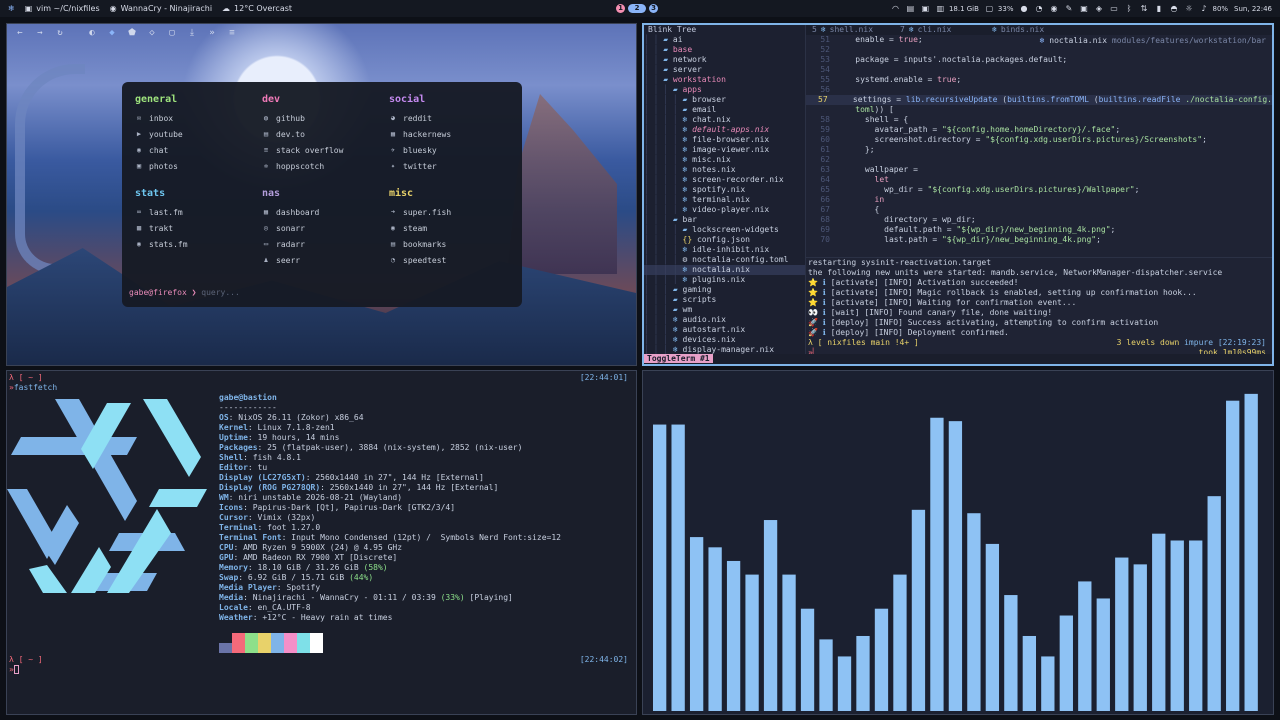  Describe the element at coordinates (1023, 8) in the screenshot. I see `record-icon: ●` at that location.